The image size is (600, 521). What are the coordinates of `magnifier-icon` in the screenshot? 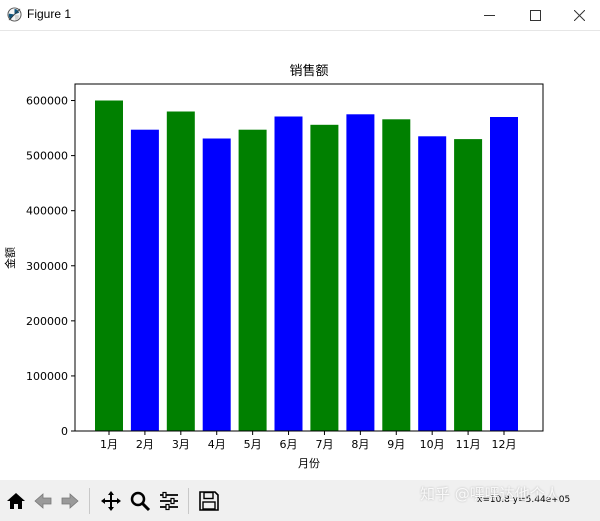 It's located at (140, 501).